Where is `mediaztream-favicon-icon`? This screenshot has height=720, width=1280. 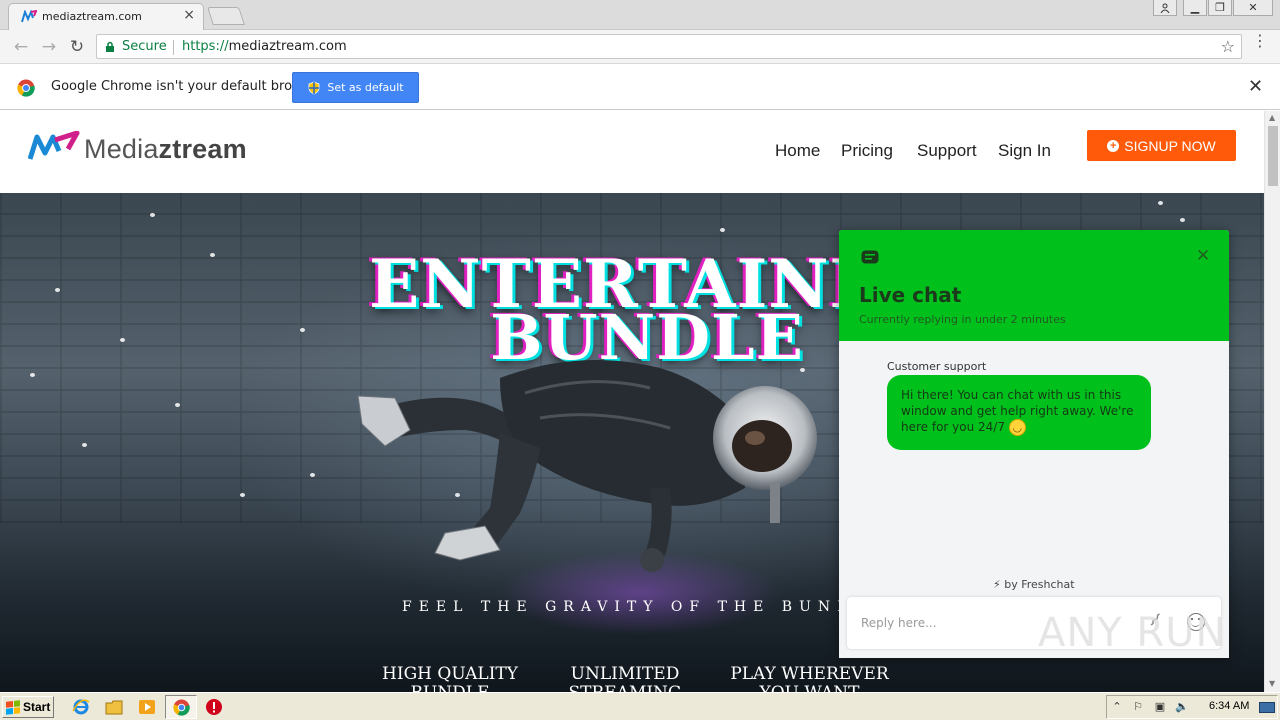
mediaztream-favicon-icon is located at coordinates (29, 16).